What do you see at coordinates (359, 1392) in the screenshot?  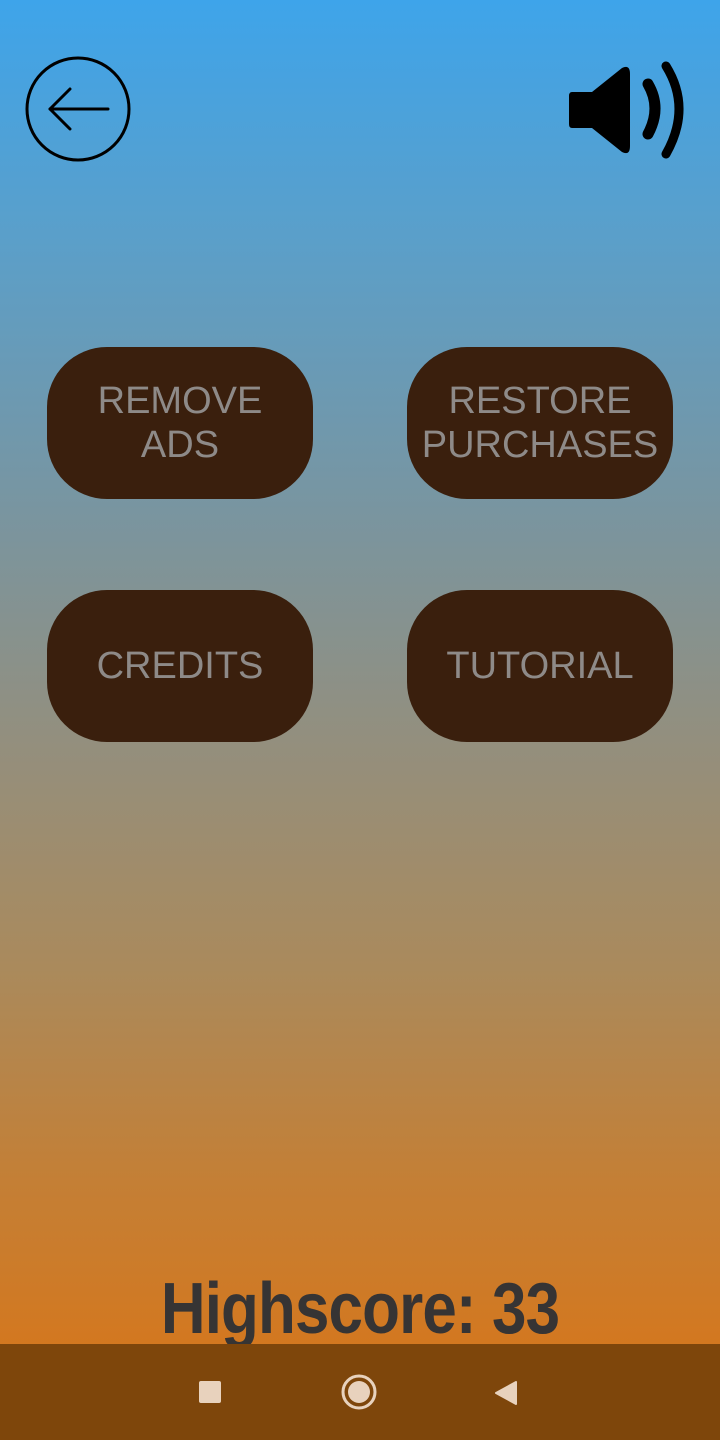 I see `home-circle-icon` at bounding box center [359, 1392].